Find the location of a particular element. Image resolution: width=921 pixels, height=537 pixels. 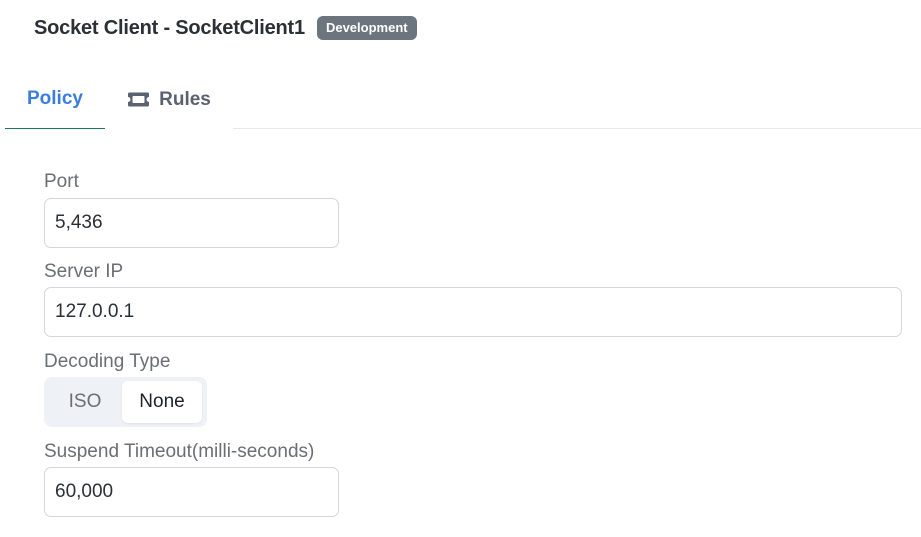

server-ip-label: Server IP is located at coordinates (84, 271).